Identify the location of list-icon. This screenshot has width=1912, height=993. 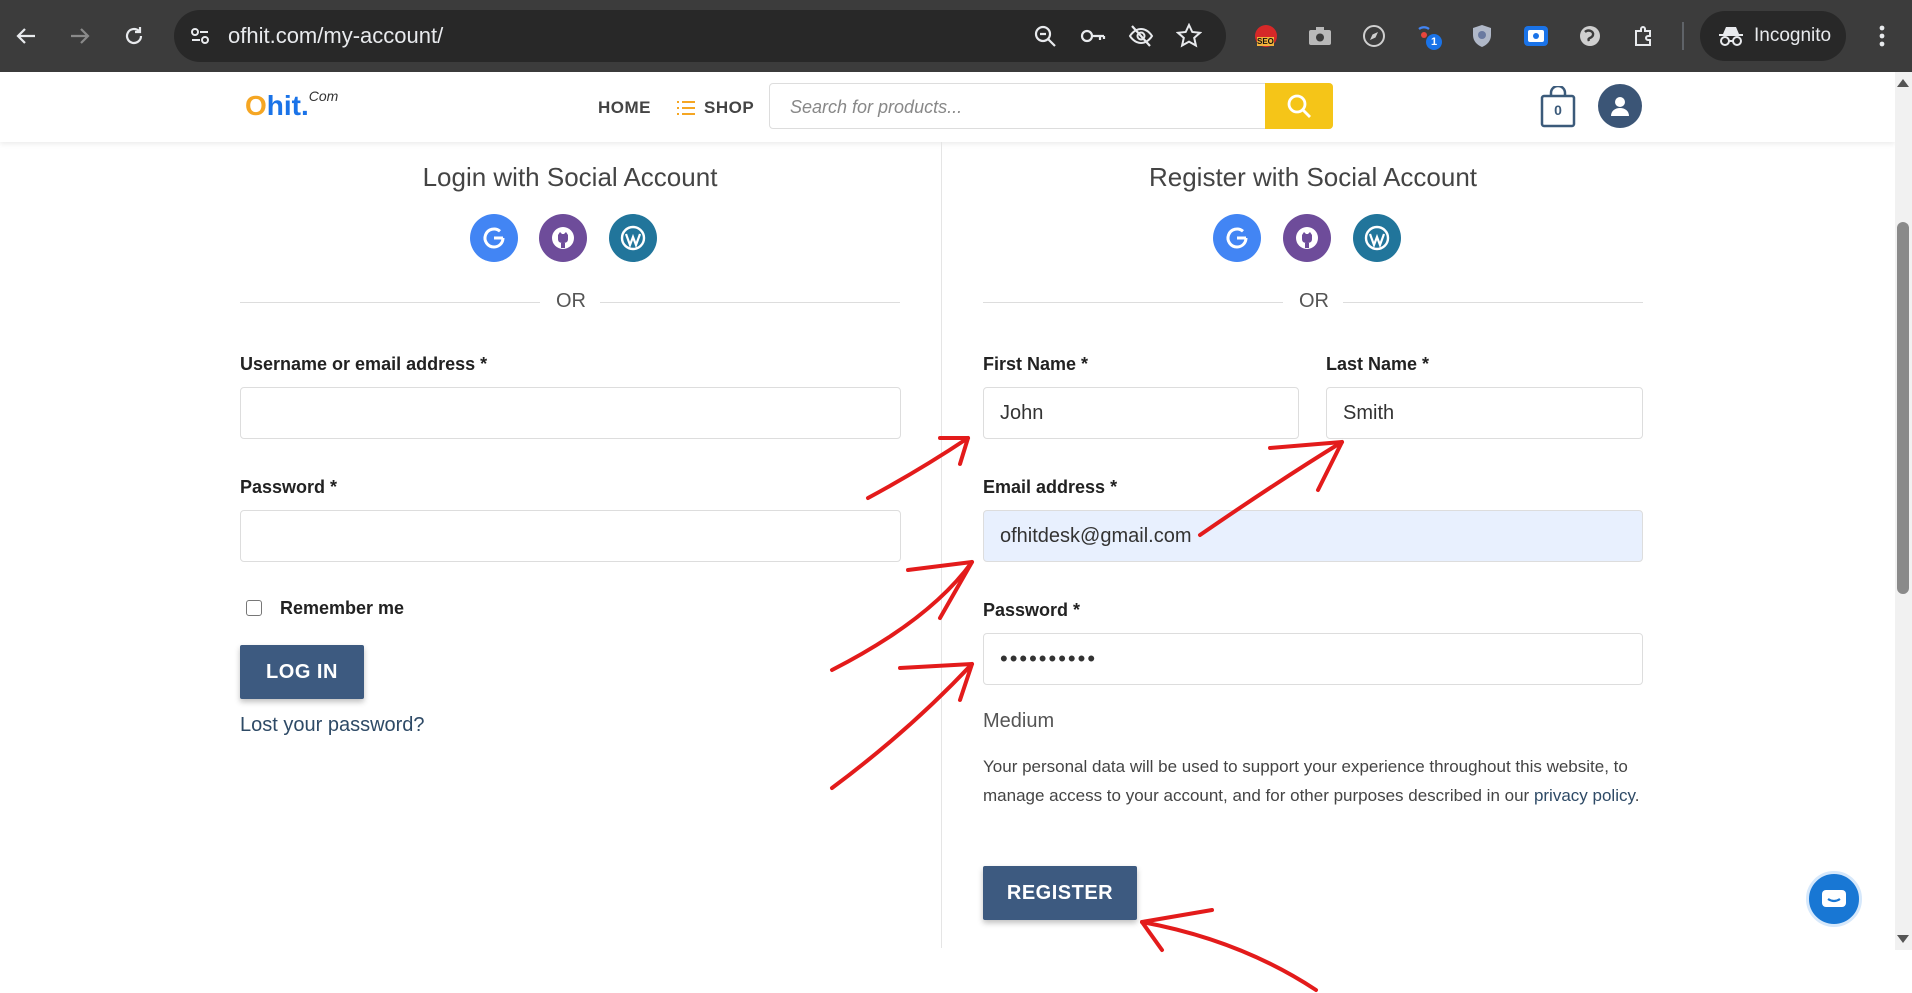
(686, 108).